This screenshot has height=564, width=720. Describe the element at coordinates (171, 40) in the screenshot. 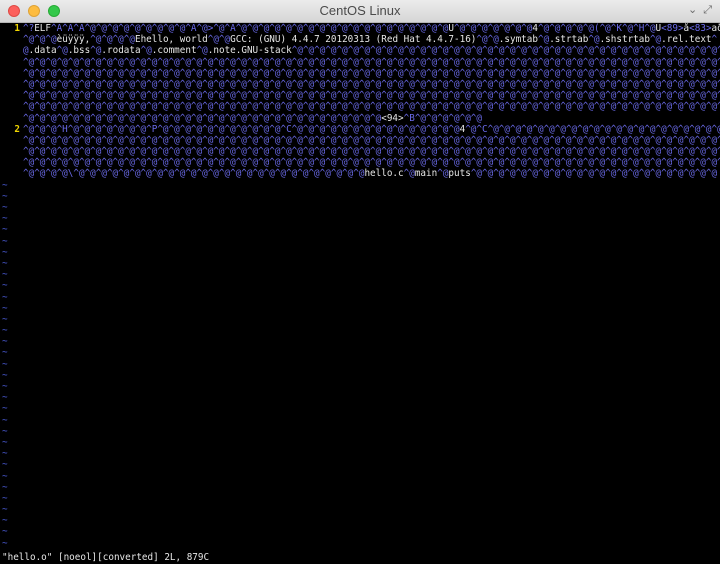

I see `text-chars: Ëhello, world` at that location.